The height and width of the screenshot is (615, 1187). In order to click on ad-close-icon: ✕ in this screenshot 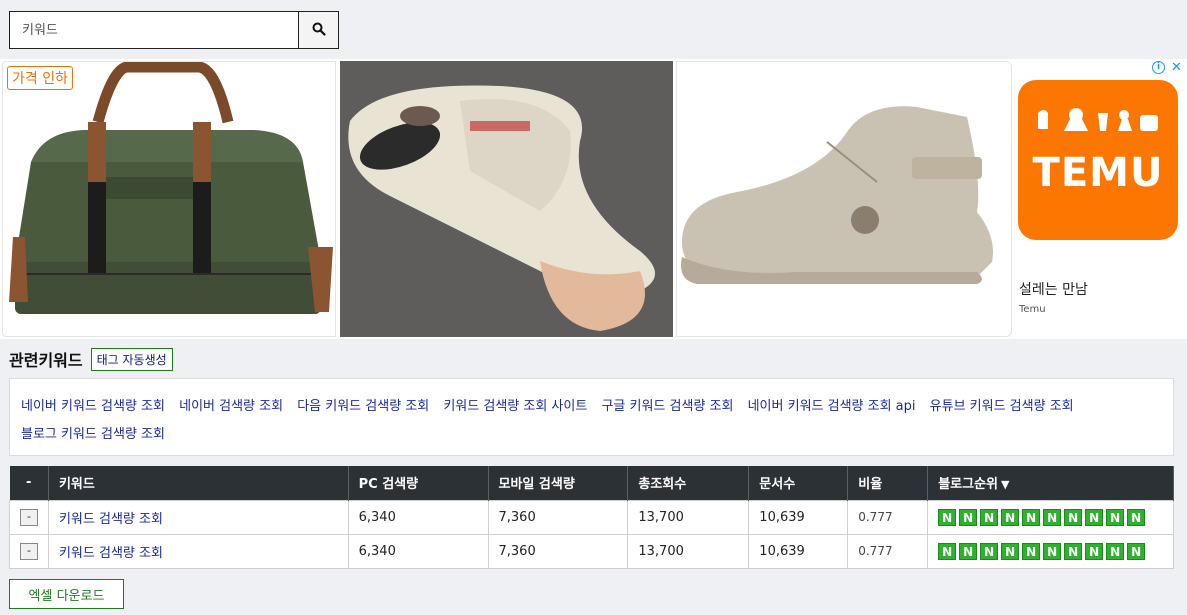, I will do `click(1176, 67)`.